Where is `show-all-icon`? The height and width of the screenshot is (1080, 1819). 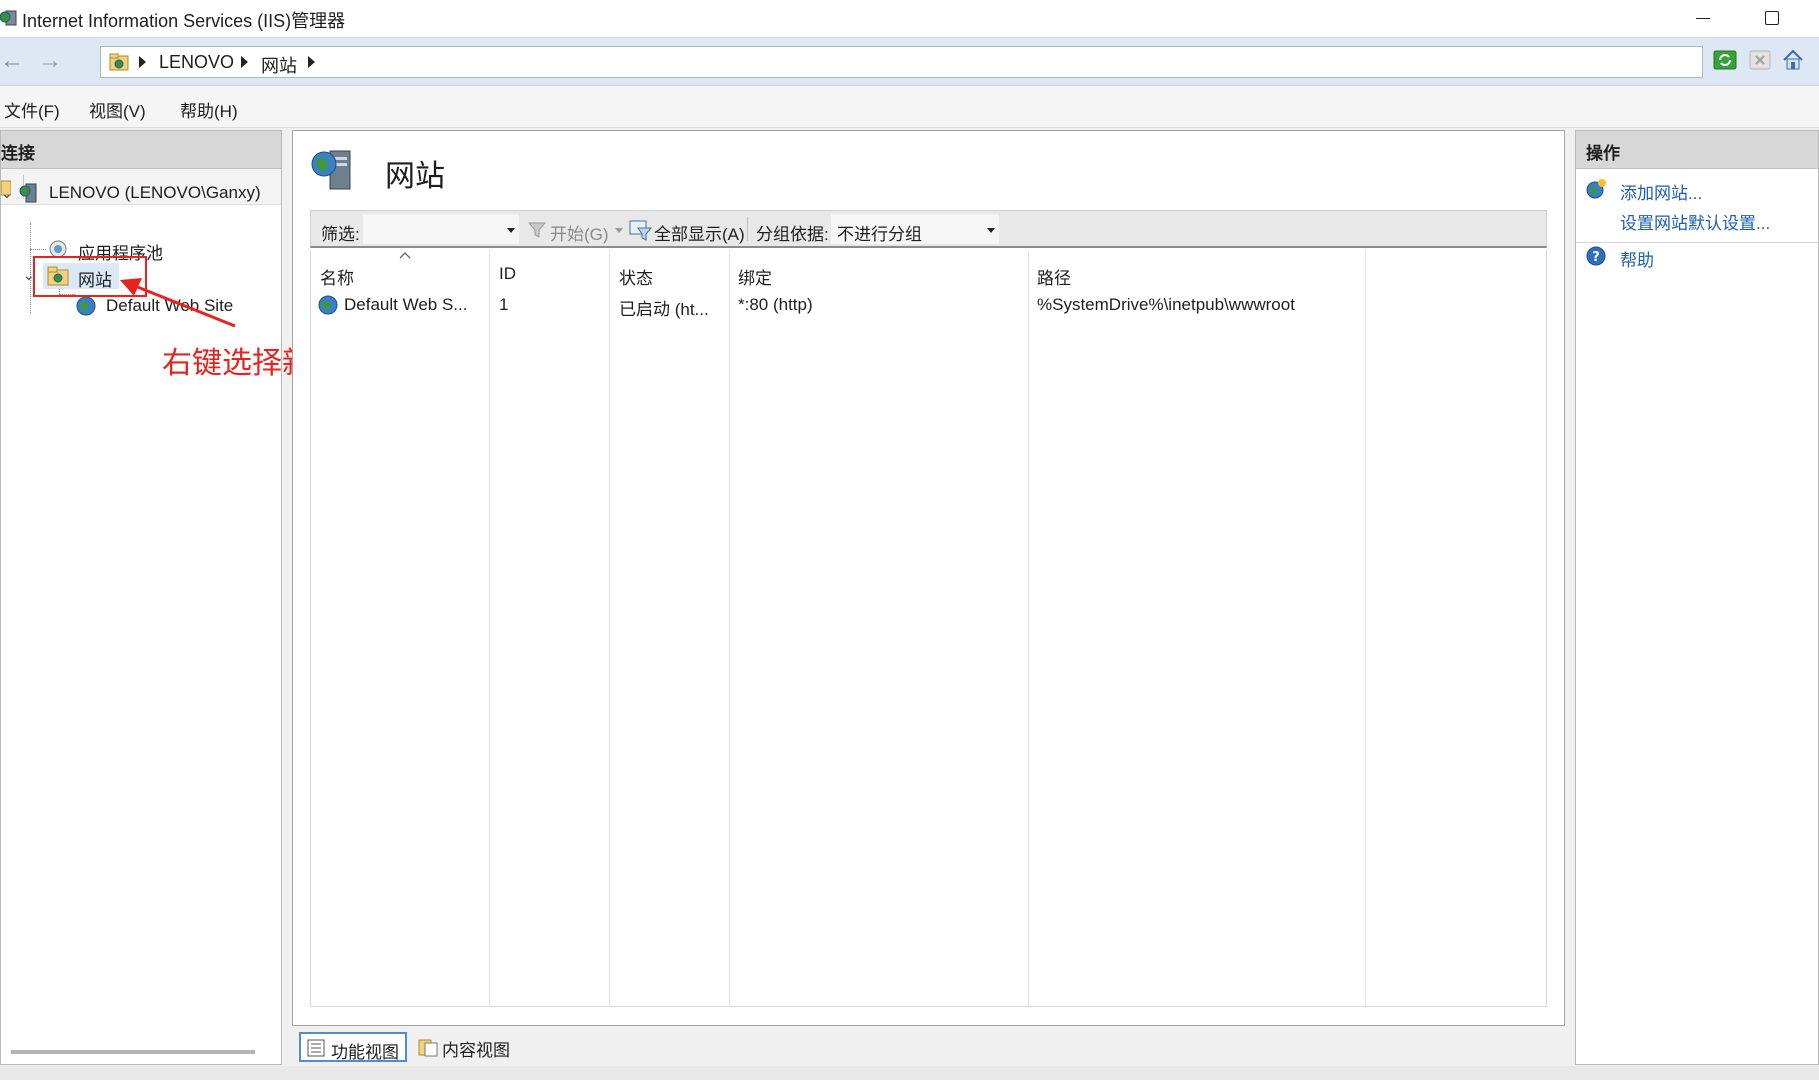
show-all-icon is located at coordinates (641, 230).